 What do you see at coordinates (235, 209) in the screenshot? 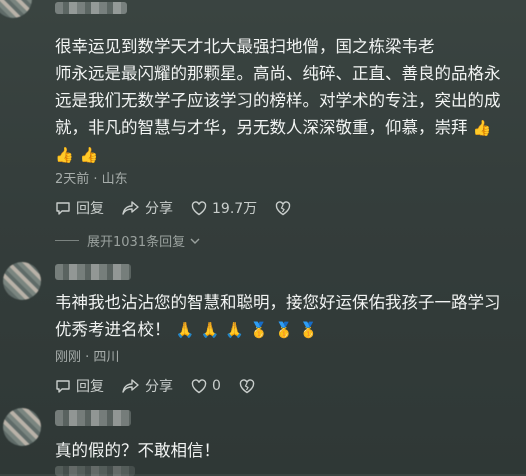
I see `like-count: 19.7万` at bounding box center [235, 209].